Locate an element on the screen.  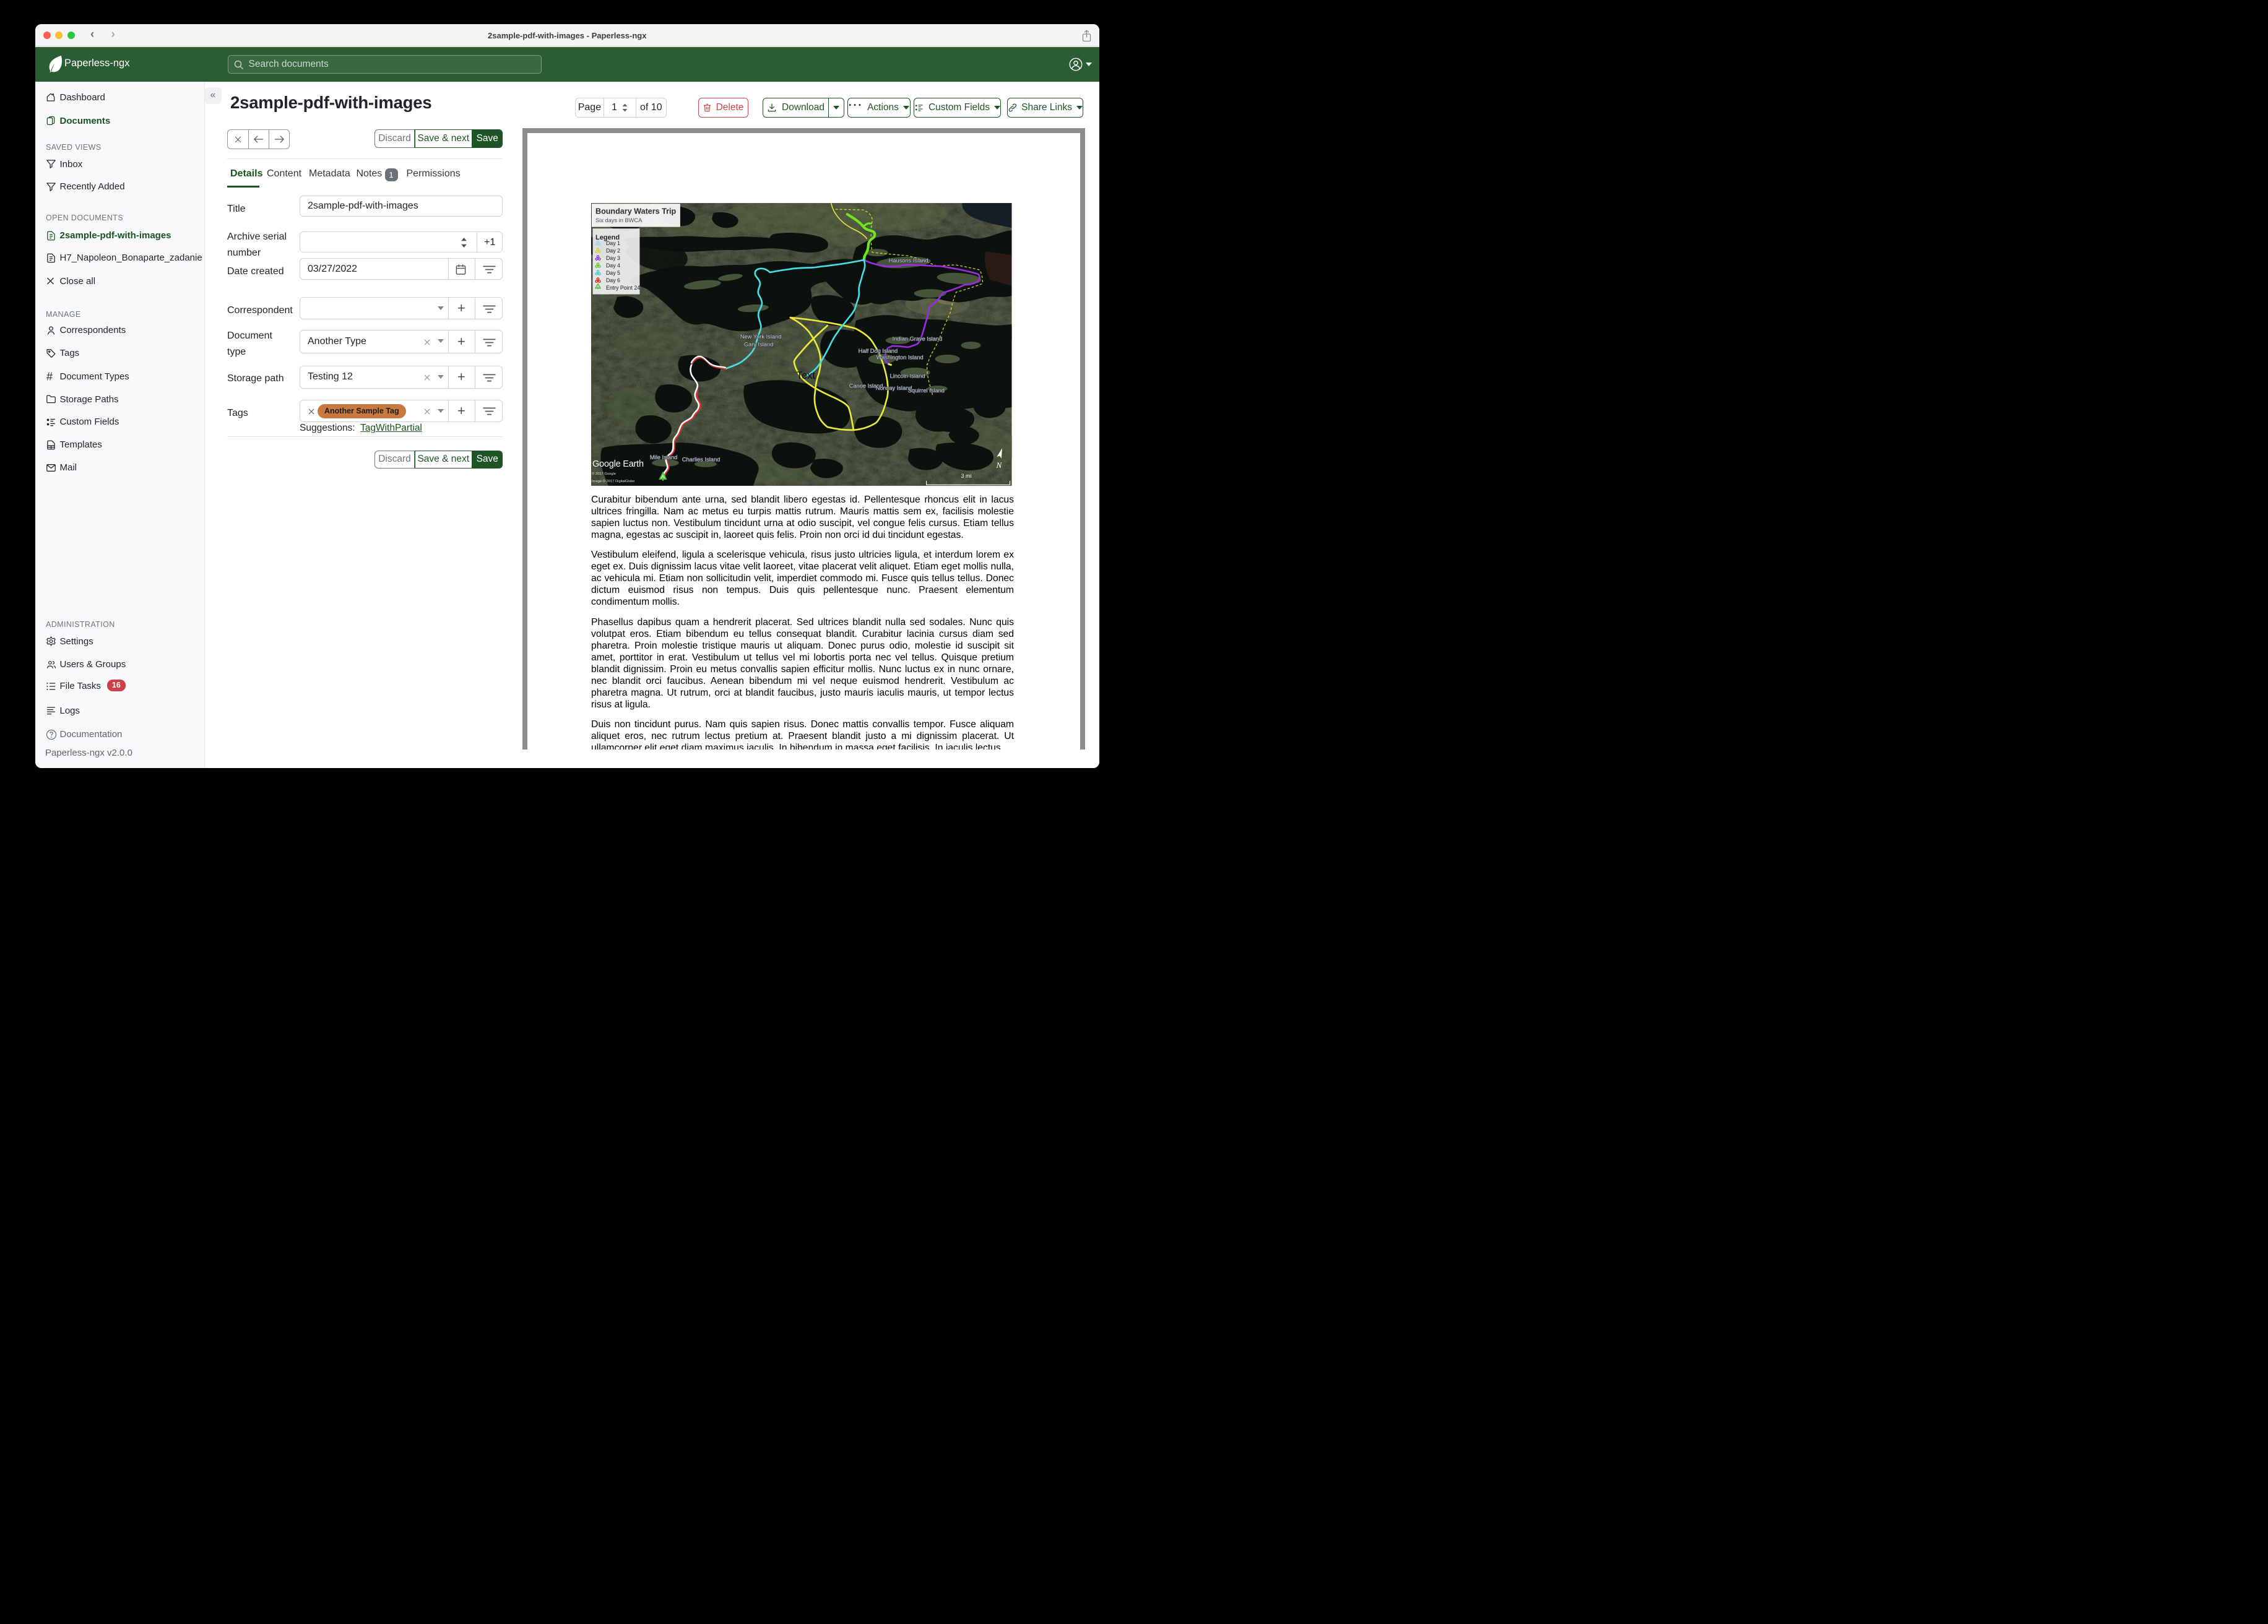
svg-text: Text is located at coordinates (806, 375).